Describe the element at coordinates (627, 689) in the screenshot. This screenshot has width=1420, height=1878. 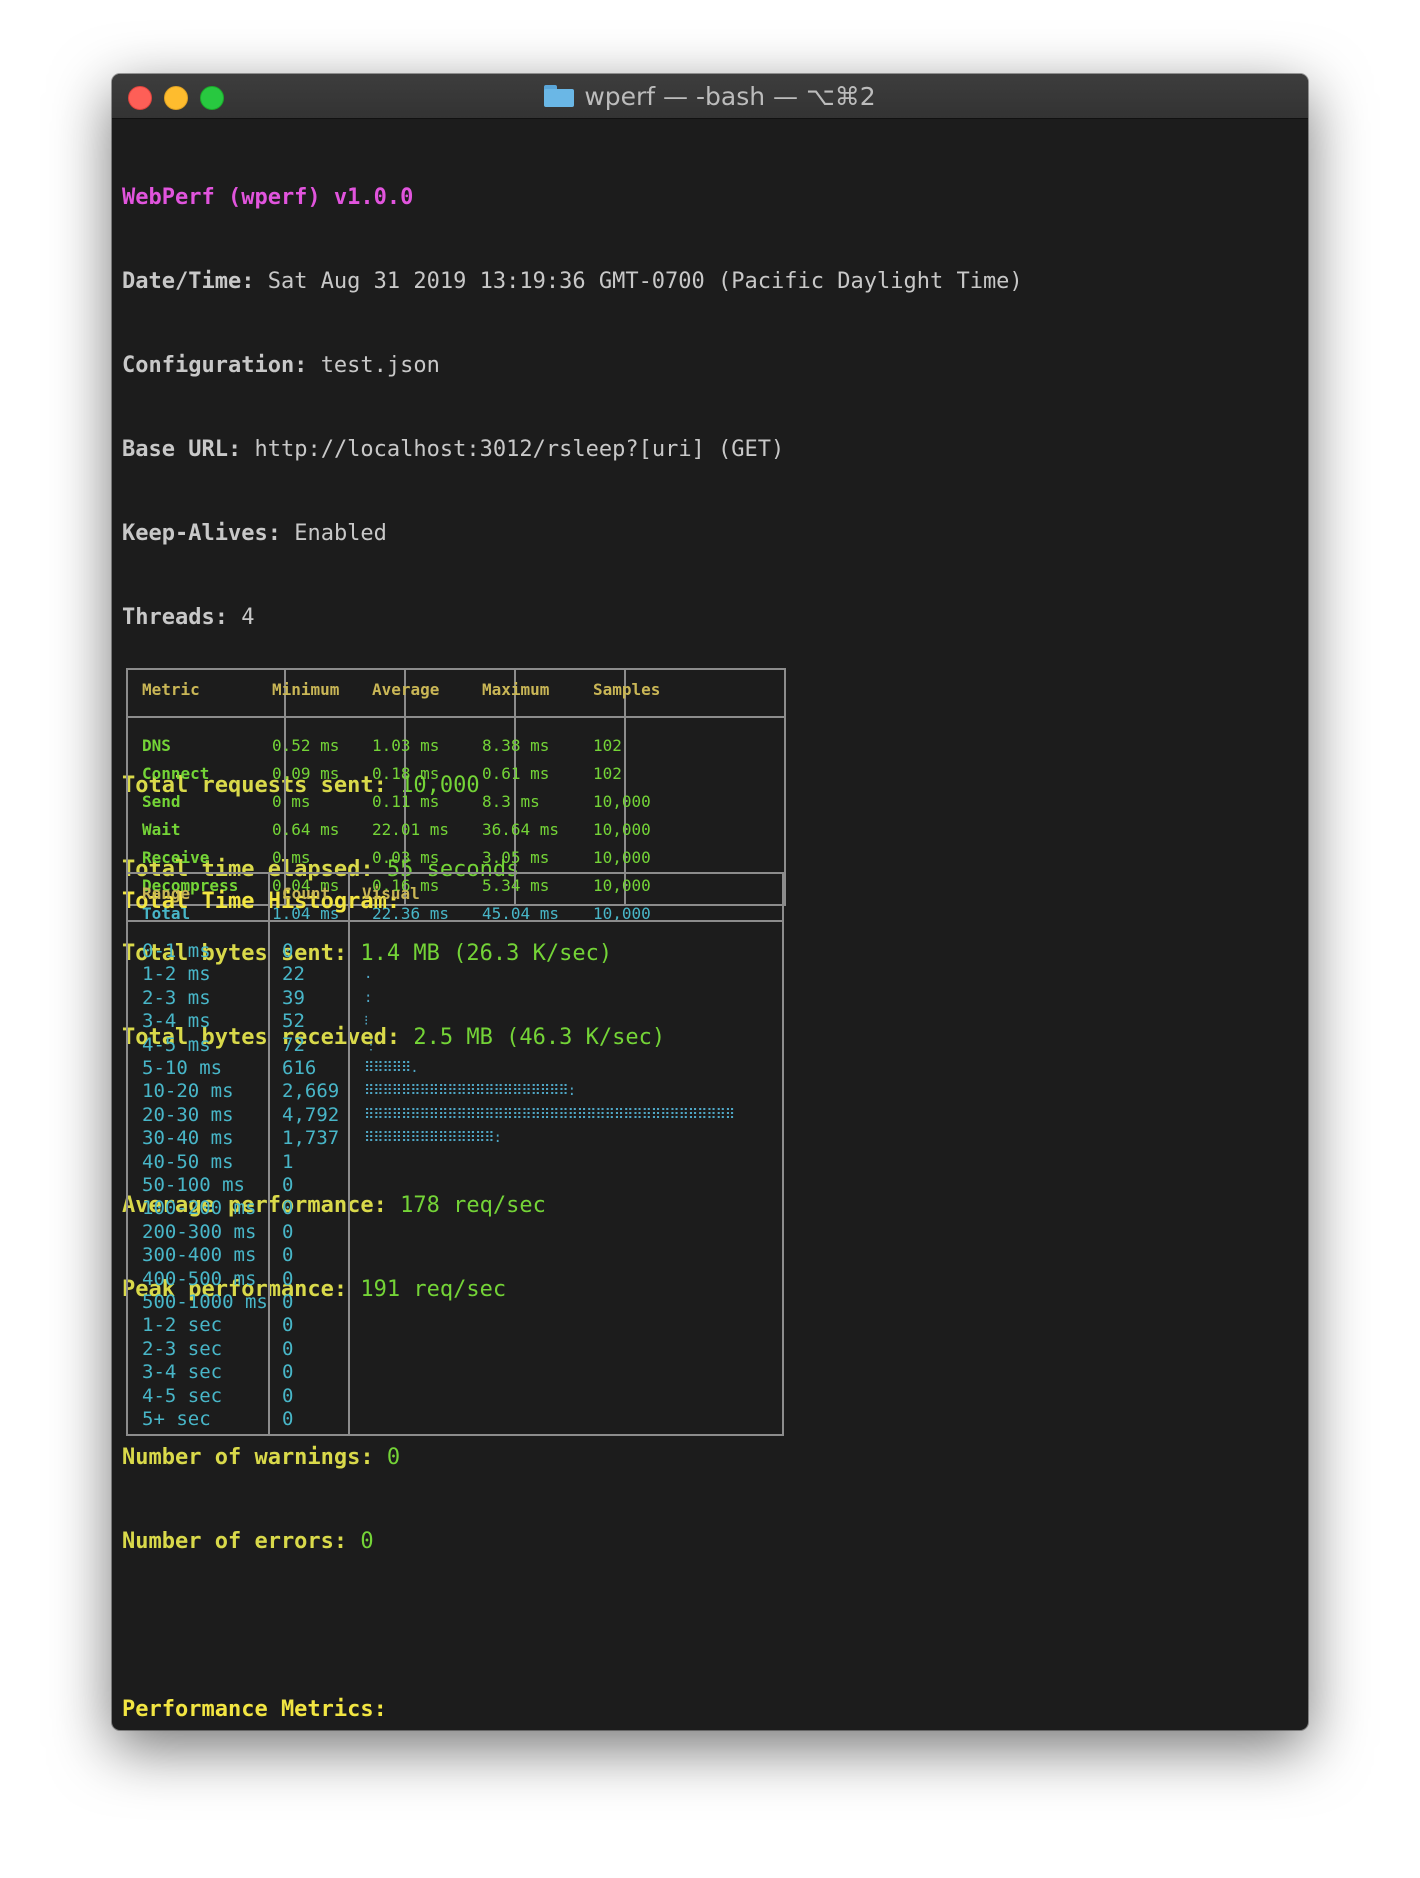
I see `metrics-col-samples: Samples` at that location.